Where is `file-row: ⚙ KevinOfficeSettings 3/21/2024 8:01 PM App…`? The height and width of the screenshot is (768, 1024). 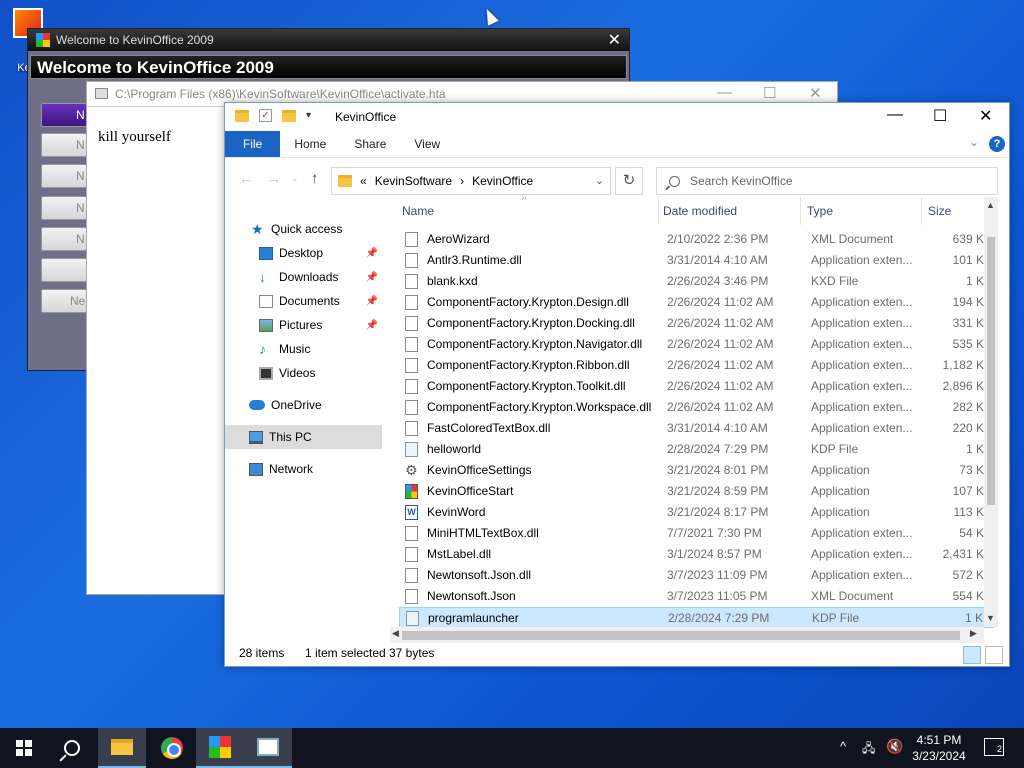 file-row: ⚙ KevinOfficeSettings 3/21/2024 8:01 PM App… is located at coordinates (696, 470).